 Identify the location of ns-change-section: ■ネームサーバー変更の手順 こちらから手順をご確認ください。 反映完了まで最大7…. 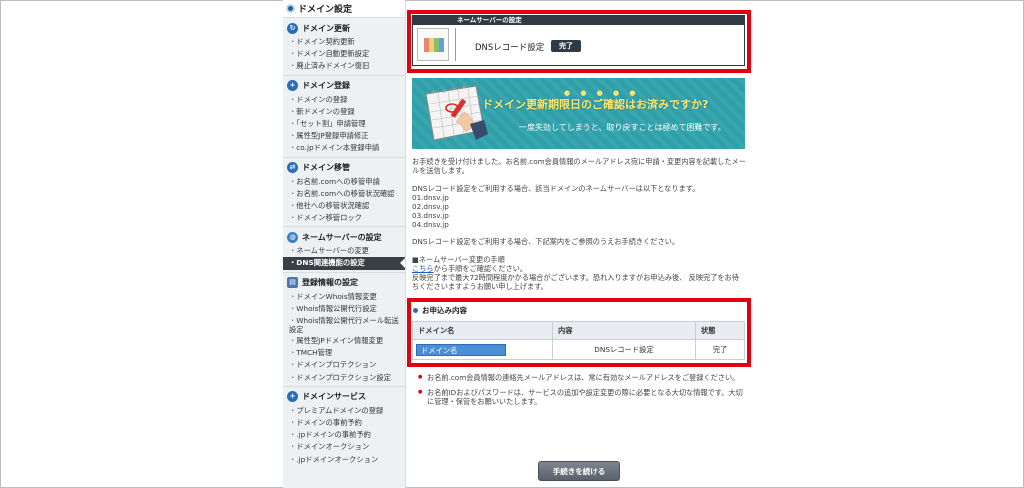
(579, 273).